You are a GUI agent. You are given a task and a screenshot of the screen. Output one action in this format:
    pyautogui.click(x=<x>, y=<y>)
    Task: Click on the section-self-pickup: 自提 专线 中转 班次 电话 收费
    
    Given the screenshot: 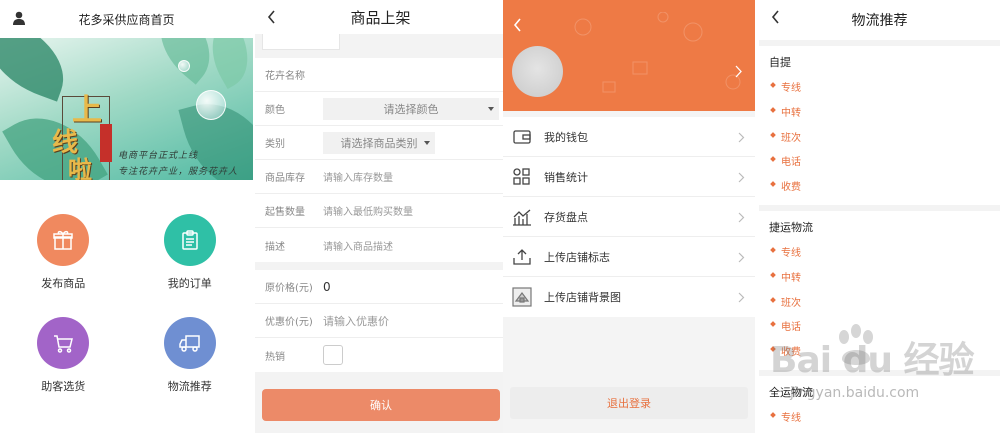 What is the action you would take?
    pyautogui.click(x=879, y=125)
    